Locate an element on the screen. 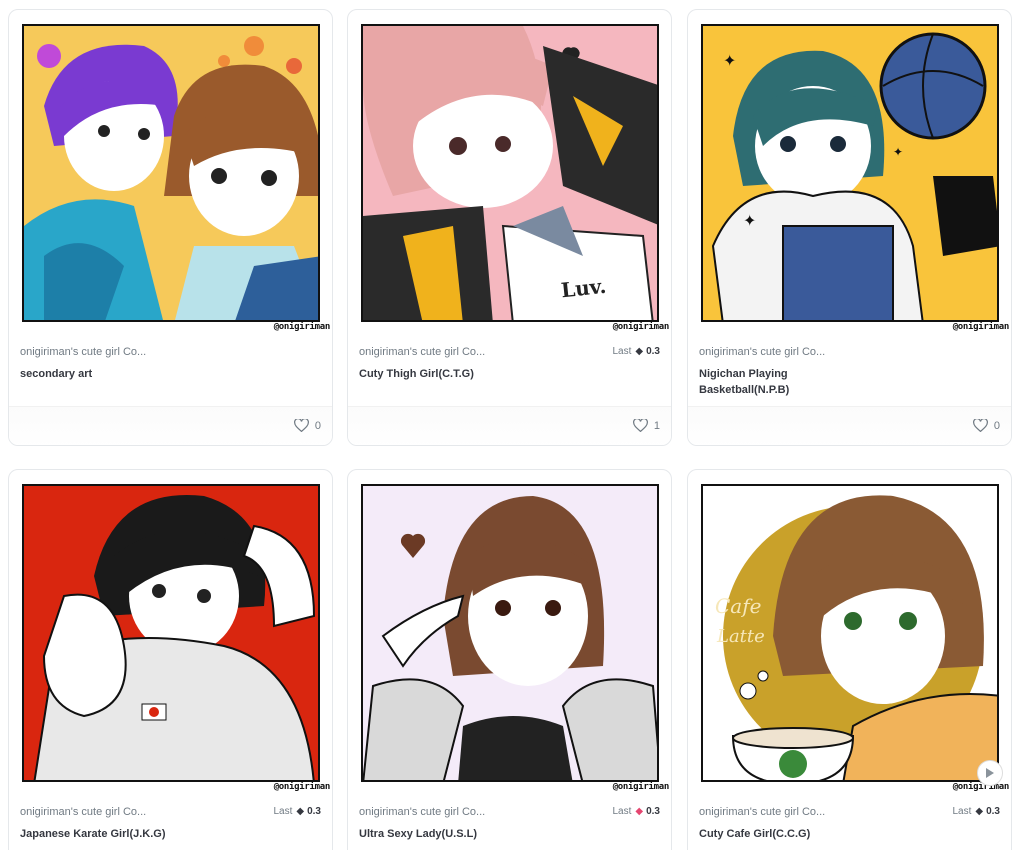  nft-title: Japanese Karate Girl(J.K.G) is located at coordinates (120, 834).